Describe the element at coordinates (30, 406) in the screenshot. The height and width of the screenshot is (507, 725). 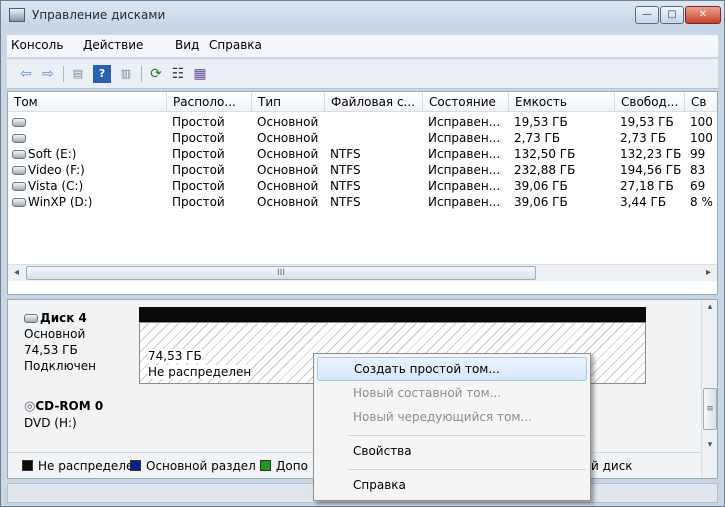
I see `cd-drive-icon: ◎` at that location.